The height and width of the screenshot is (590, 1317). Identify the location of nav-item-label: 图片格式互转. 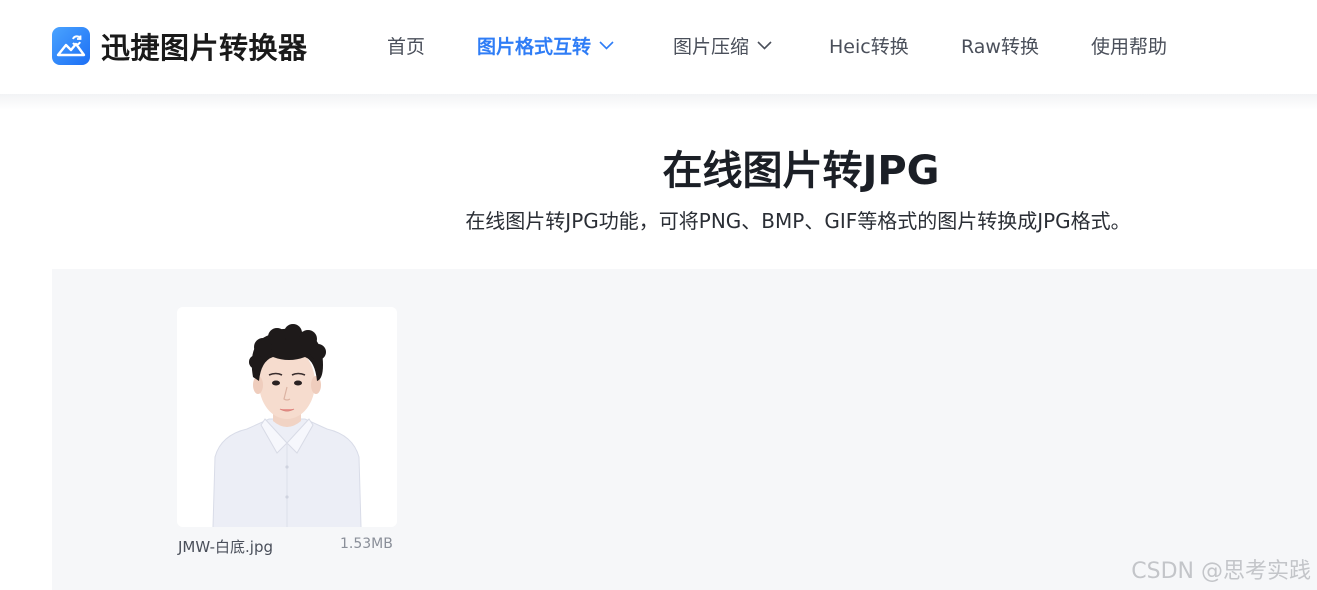
(534, 46).